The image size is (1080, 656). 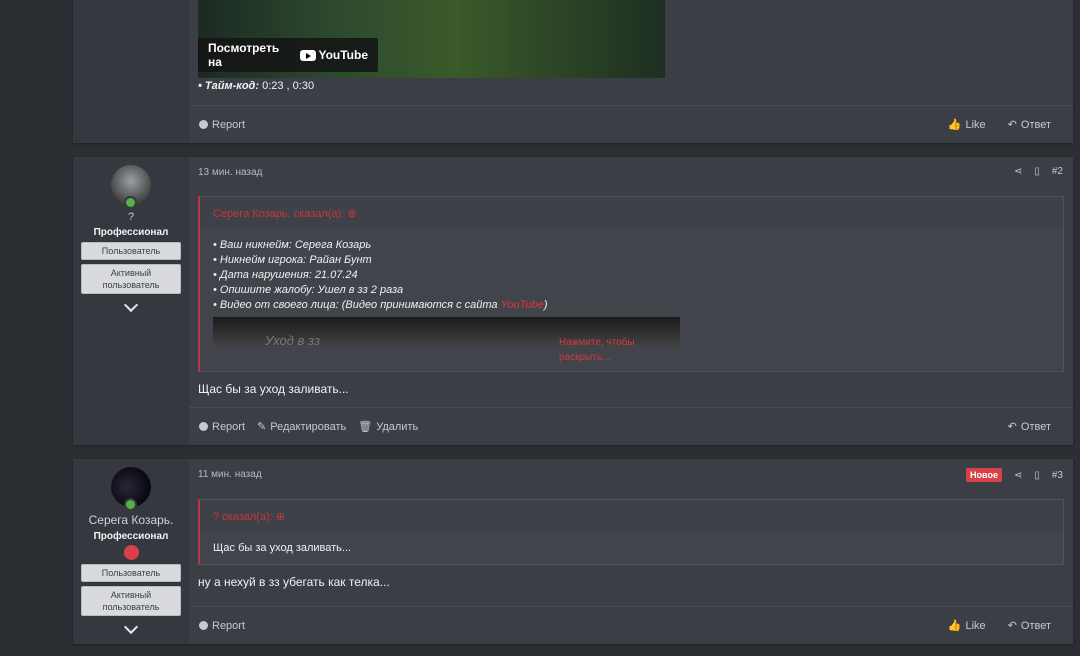 I want to click on moderator-icon, so click(x=131, y=552).